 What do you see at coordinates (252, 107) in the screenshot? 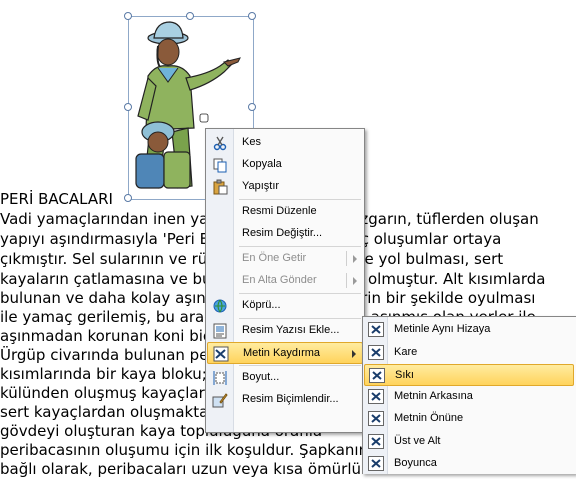
I see `resize-handle-right` at bounding box center [252, 107].